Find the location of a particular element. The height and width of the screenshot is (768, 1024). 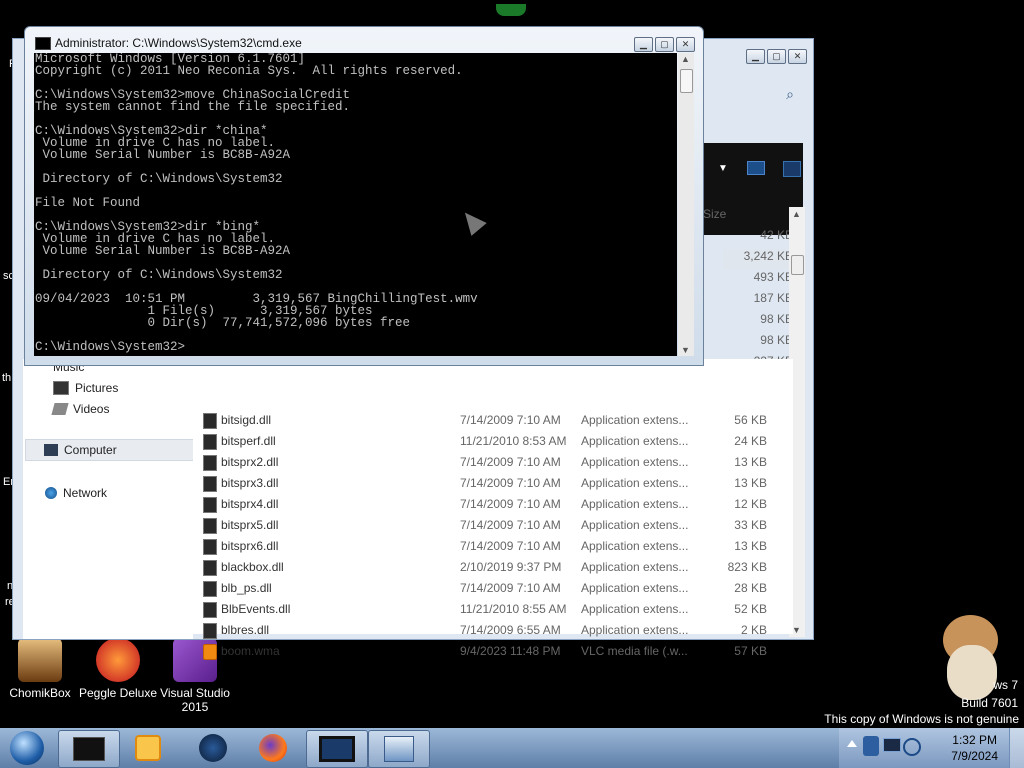

taskbar-clock: 1:32 PM 7/9/2024 is located at coordinates (974, 748).